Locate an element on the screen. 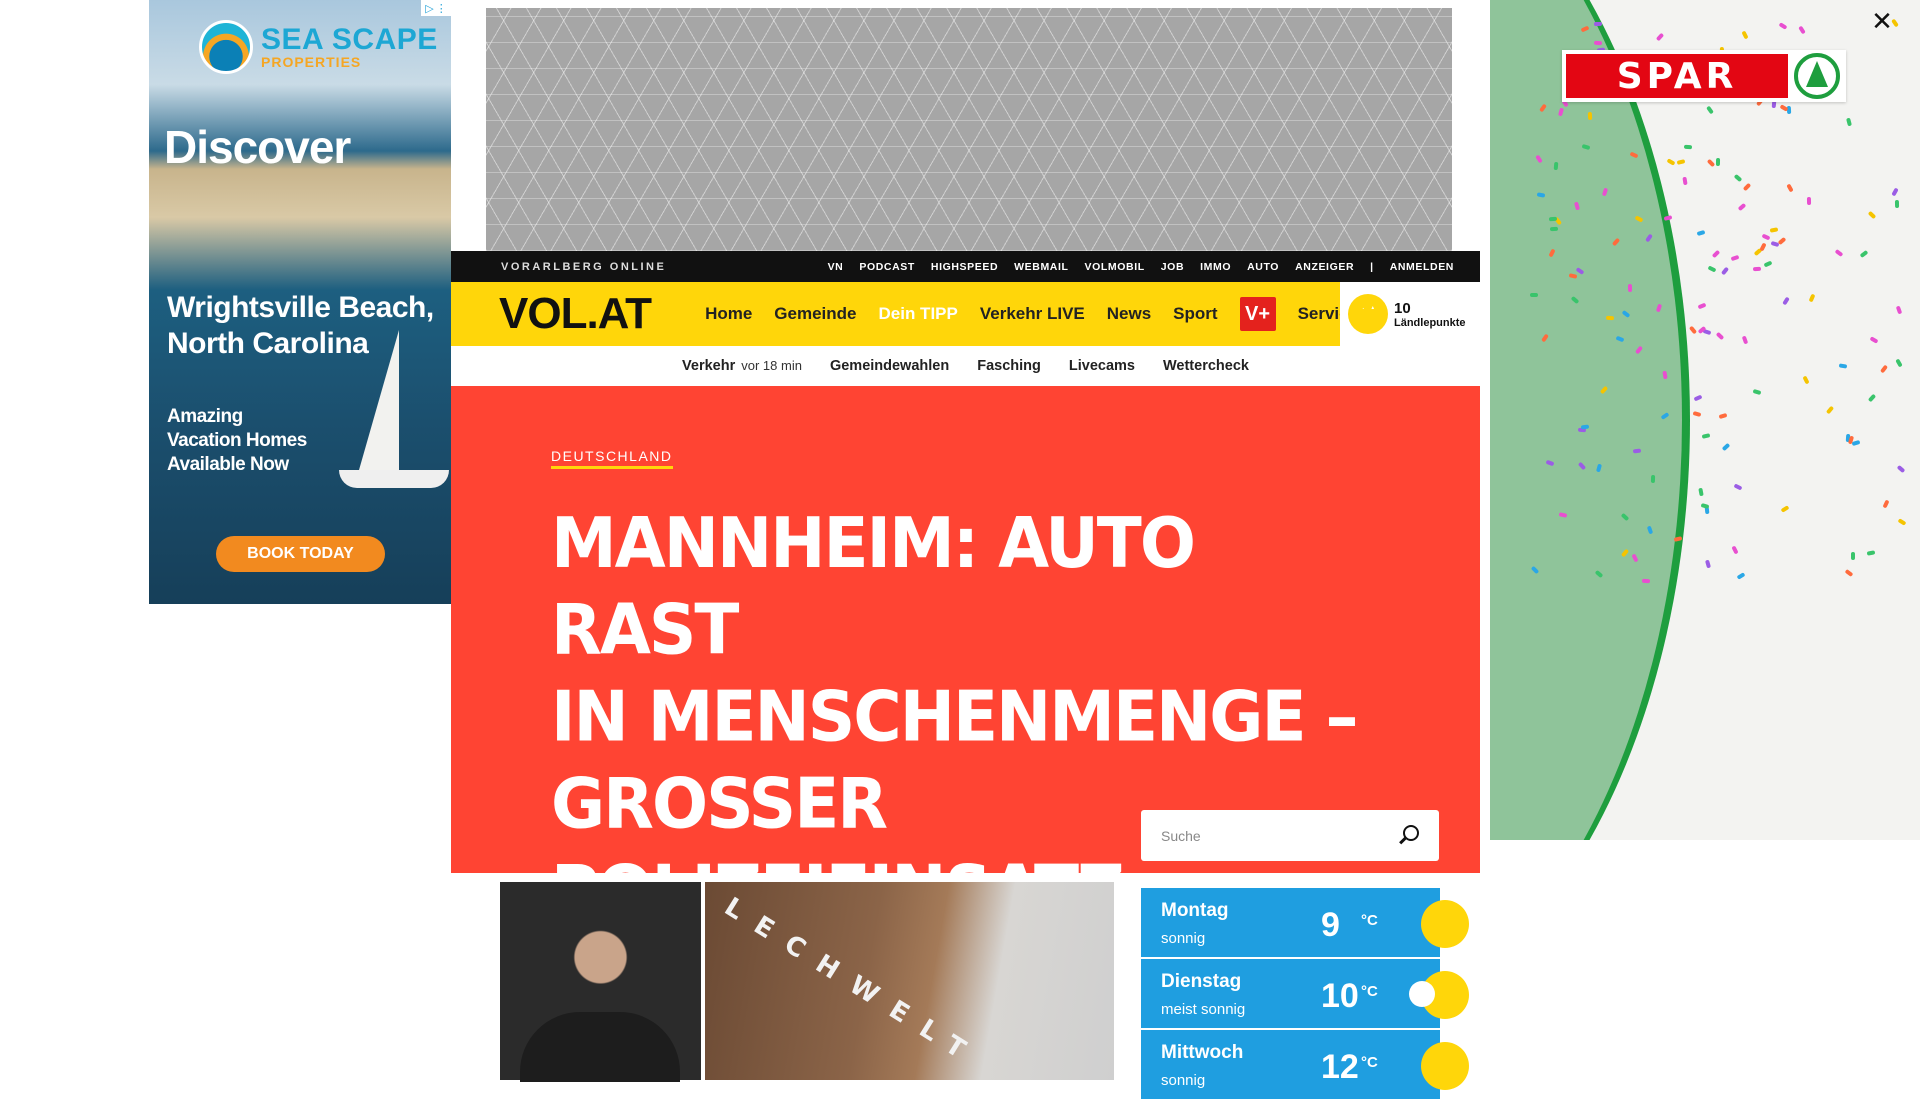 This screenshot has width=1920, height=1101. nav-dein-tipp: Dein TIPP is located at coordinates (918, 314).